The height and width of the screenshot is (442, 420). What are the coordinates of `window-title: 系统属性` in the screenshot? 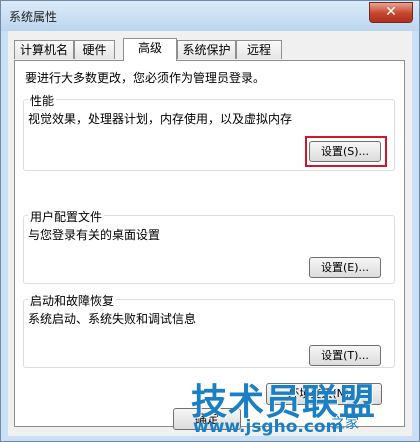 It's located at (33, 17).